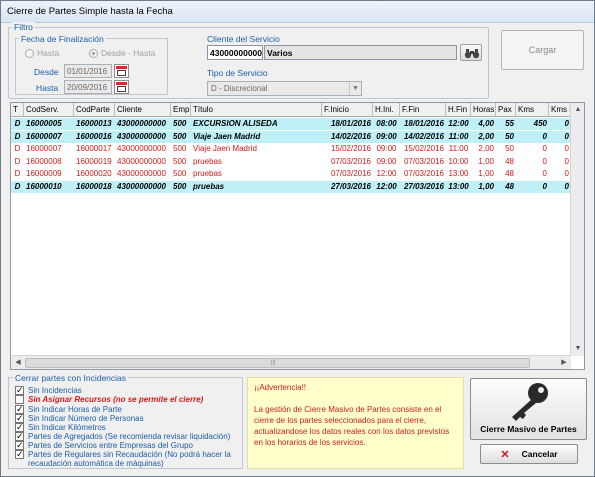 The width and height of the screenshot is (595, 477). What do you see at coordinates (18, 362) in the screenshot?
I see `scroll-left-icon: ◀` at bounding box center [18, 362].